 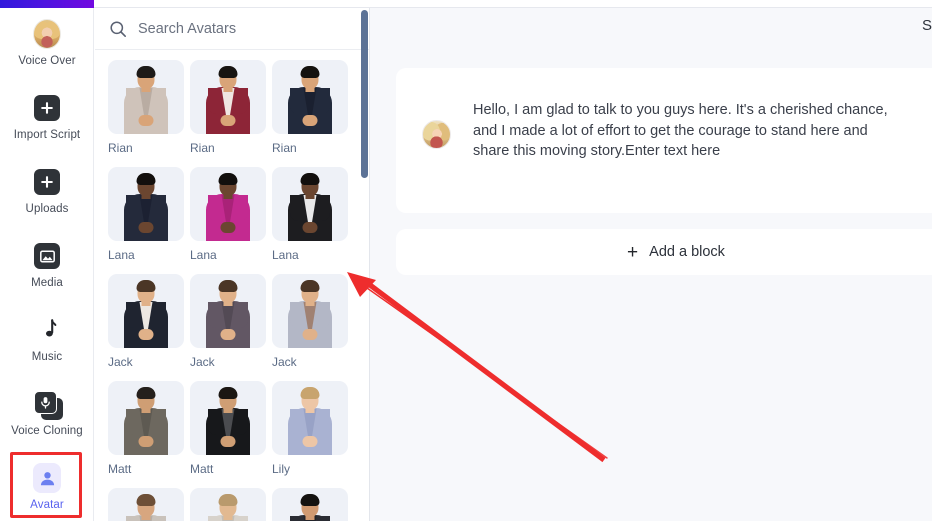 I want to click on header-action-label: S, so click(x=927, y=25).